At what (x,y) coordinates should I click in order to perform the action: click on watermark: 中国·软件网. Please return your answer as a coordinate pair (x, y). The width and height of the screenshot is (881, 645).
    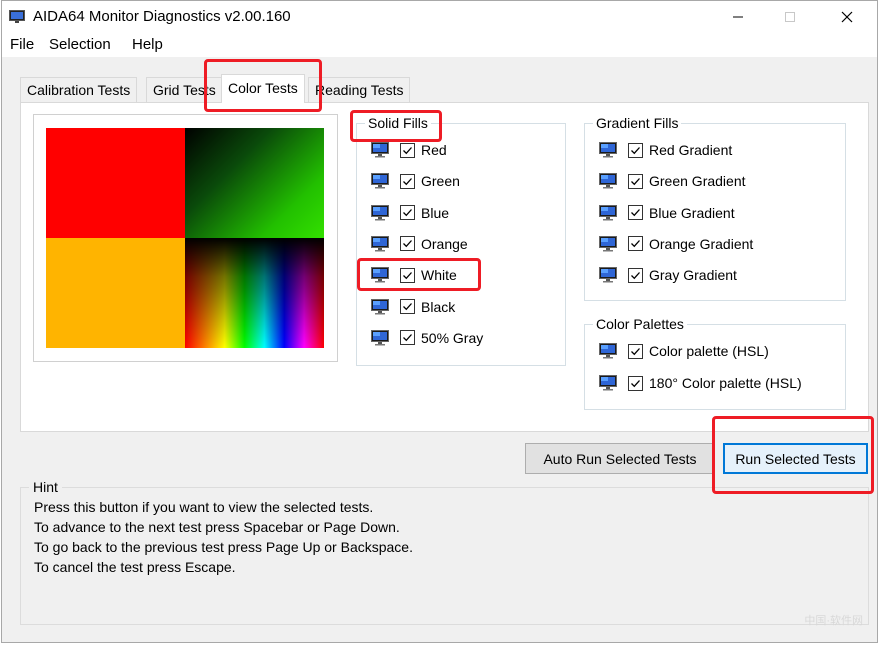
    Looking at the image, I should click on (833, 621).